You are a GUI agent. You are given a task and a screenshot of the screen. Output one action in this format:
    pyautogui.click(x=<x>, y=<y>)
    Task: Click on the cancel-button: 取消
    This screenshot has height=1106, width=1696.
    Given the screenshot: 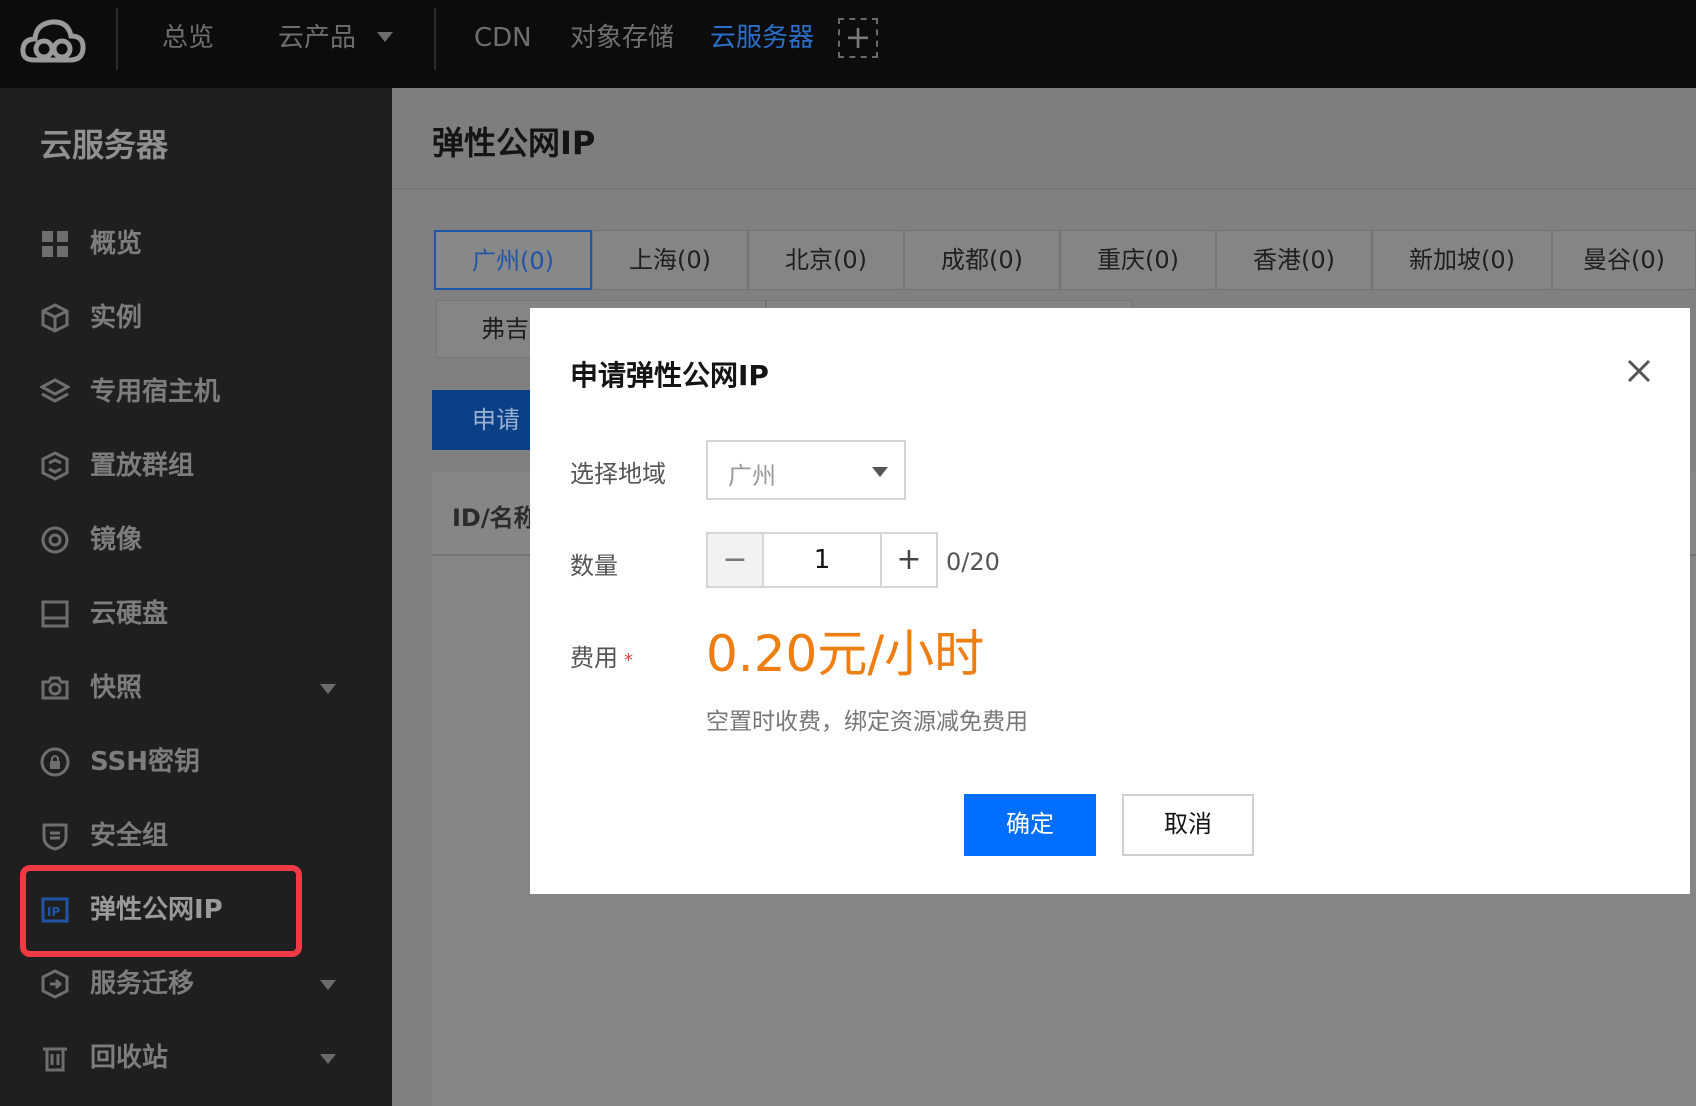 What is the action you would take?
    pyautogui.click(x=1188, y=825)
    